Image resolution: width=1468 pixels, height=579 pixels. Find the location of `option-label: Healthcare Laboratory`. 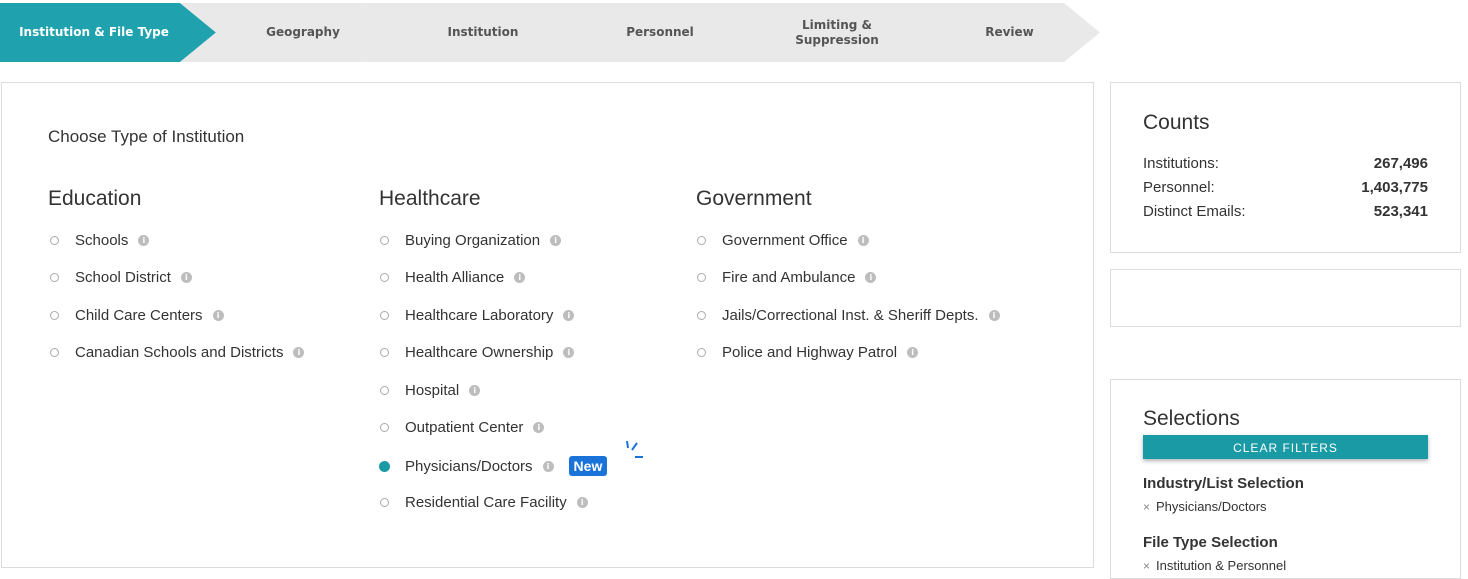

option-label: Healthcare Laboratory is located at coordinates (479, 315).